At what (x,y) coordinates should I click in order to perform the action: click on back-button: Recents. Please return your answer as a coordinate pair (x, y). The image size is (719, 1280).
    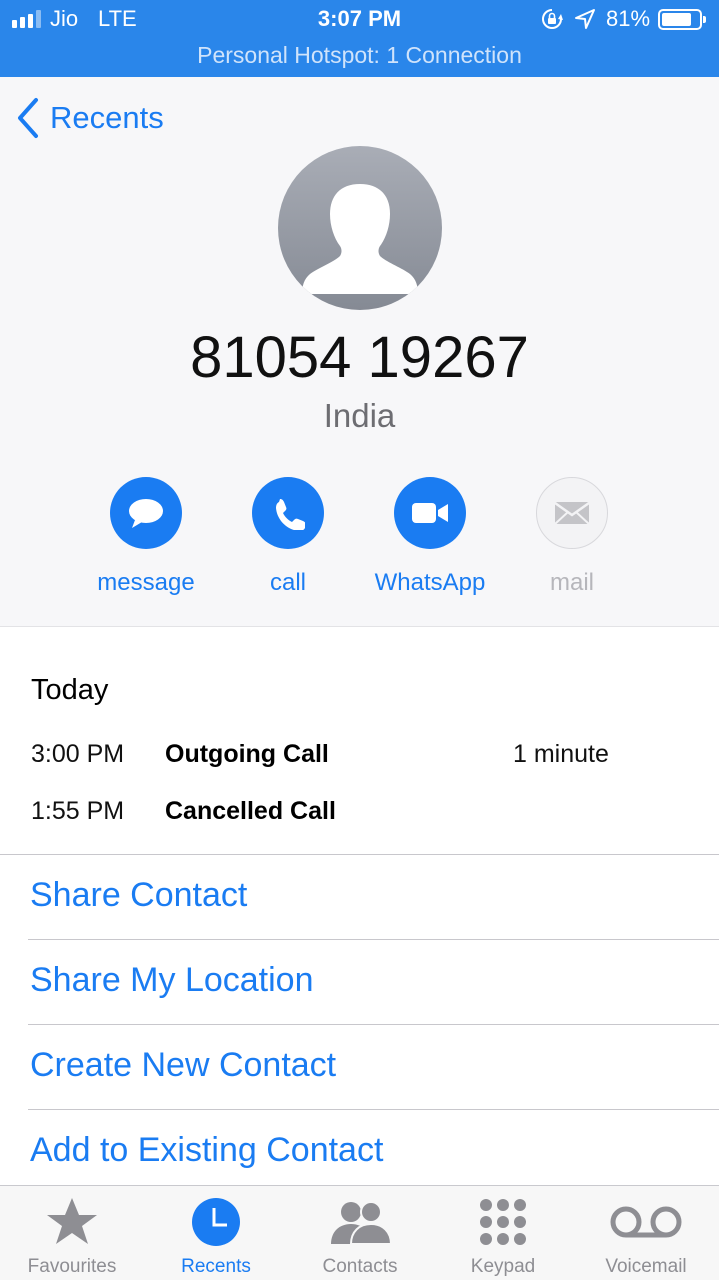
    Looking at the image, I should click on (90, 118).